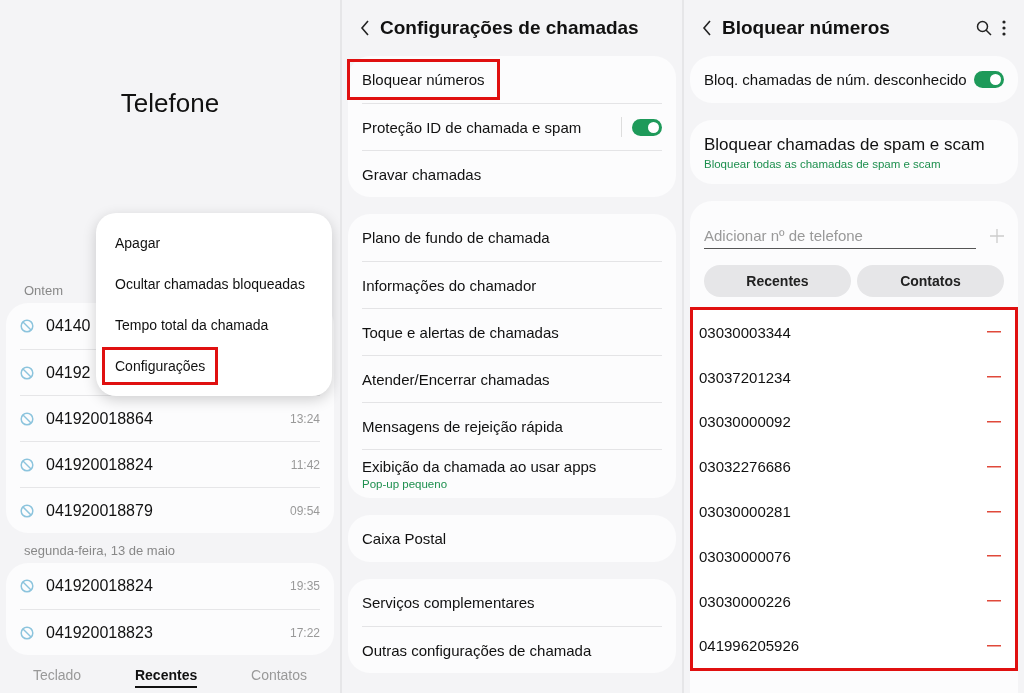  I want to click on settings-item: Informações do chamador, so click(449, 285).